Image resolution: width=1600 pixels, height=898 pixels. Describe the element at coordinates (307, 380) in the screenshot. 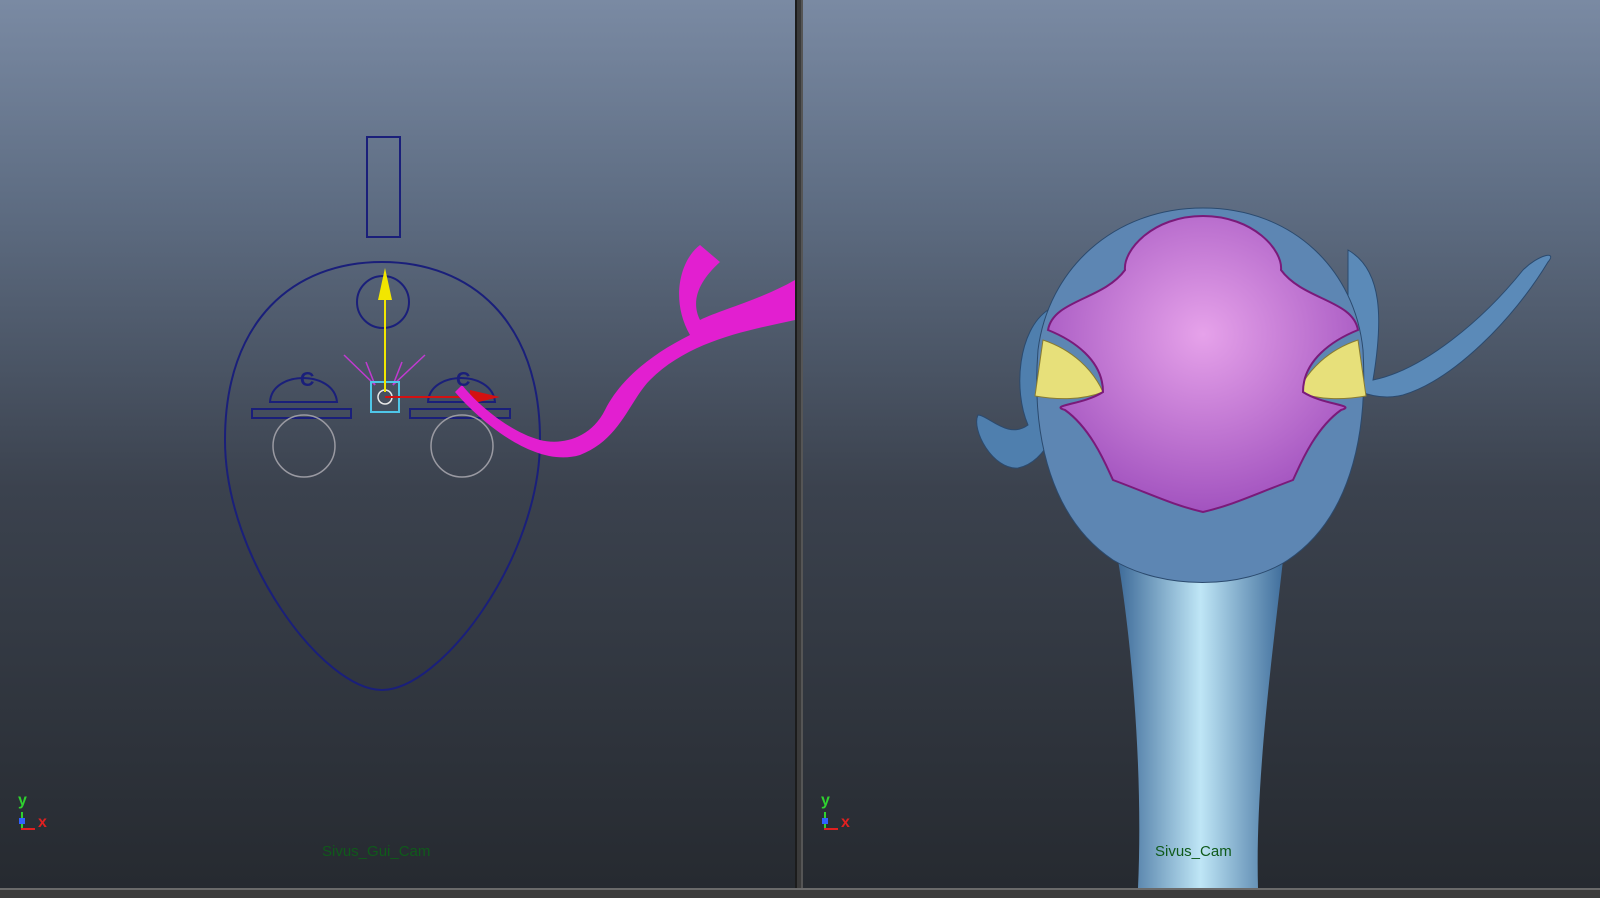

I see `left-eye-letter: C` at that location.